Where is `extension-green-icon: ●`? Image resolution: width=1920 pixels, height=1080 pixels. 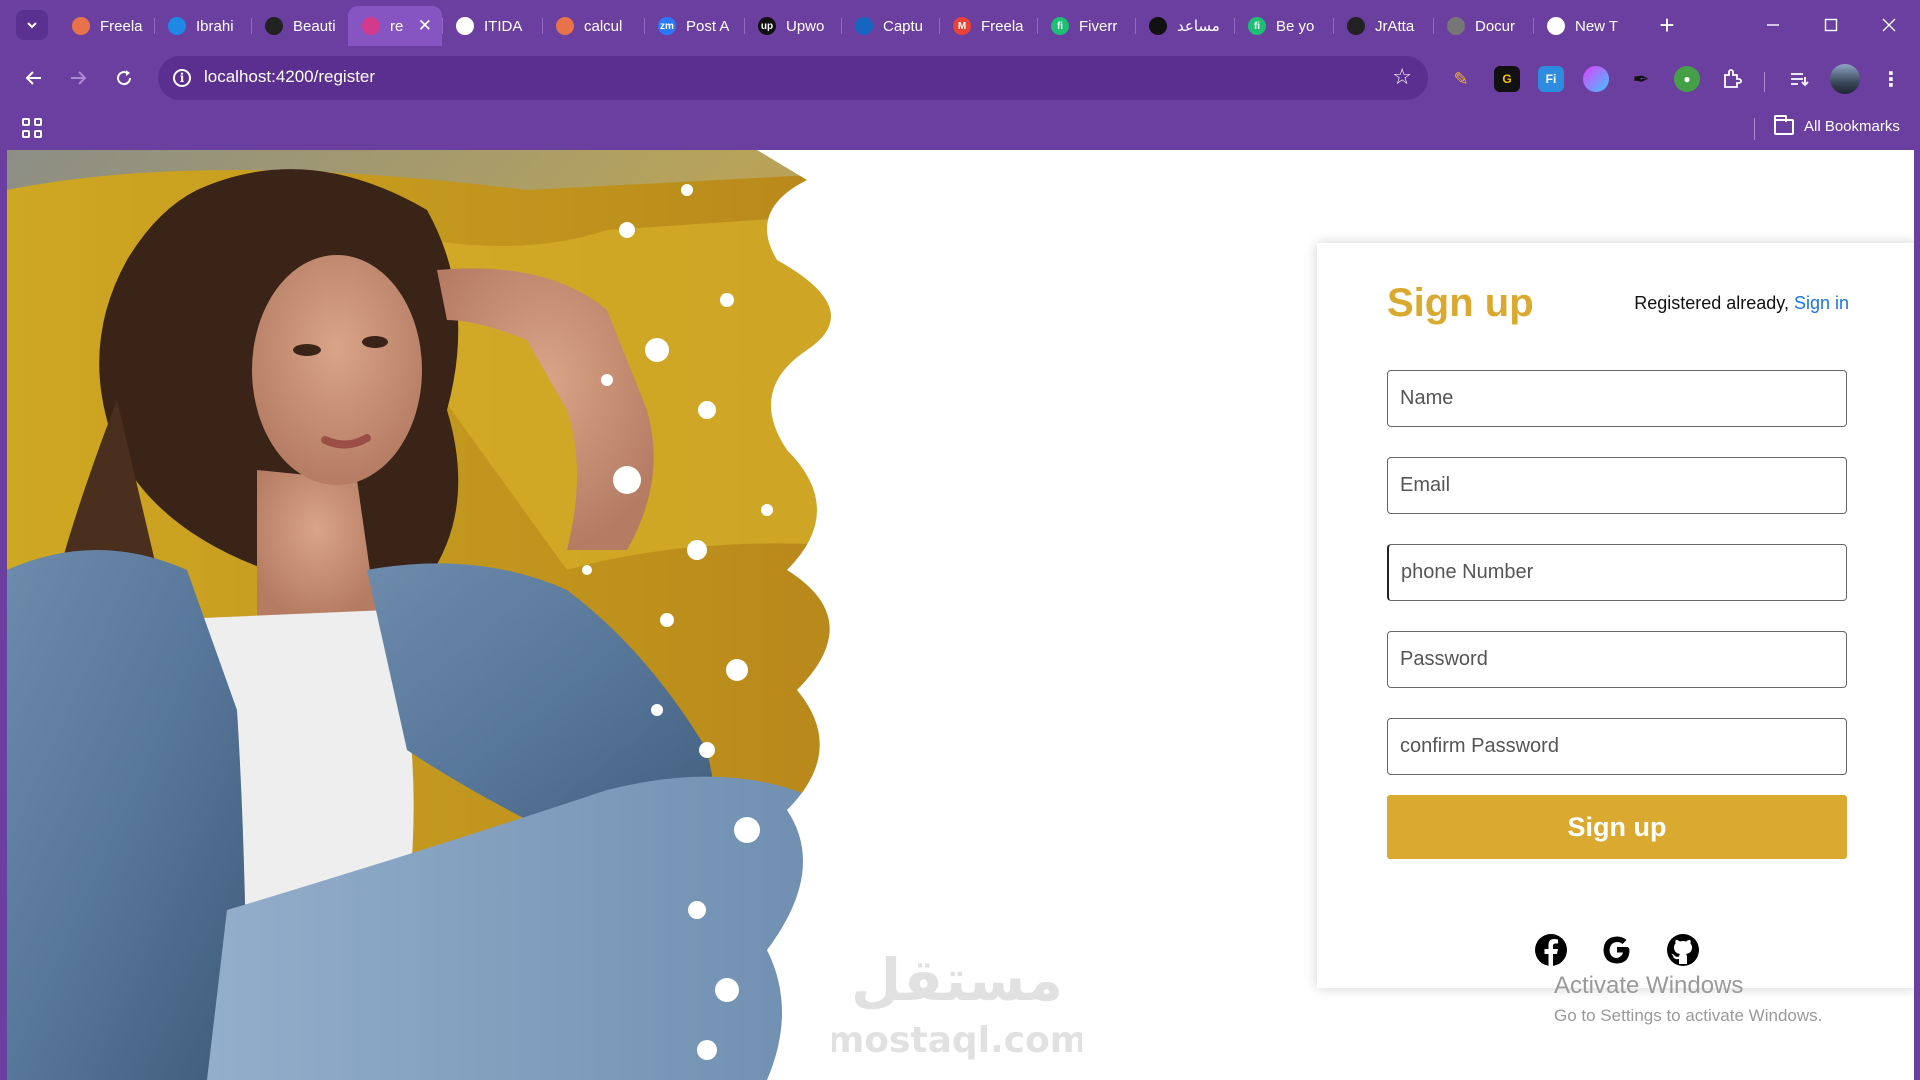
extension-green-icon: ● is located at coordinates (1687, 79).